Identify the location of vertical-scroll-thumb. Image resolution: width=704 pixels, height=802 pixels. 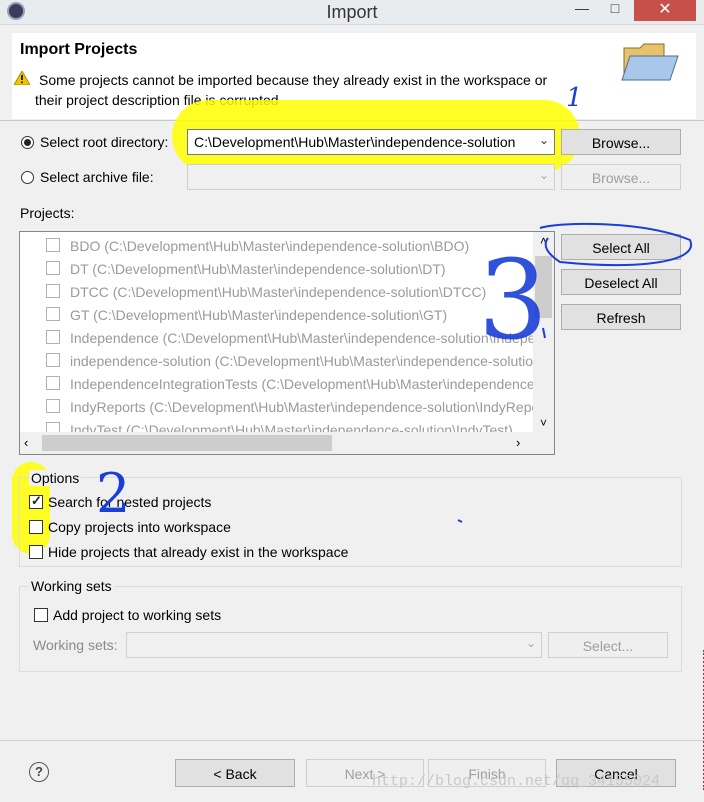
(543, 287).